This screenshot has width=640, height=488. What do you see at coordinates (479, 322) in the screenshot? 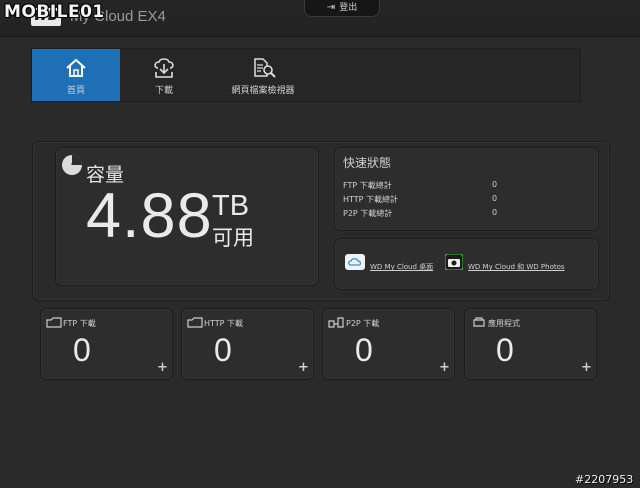
I see `app-icon` at bounding box center [479, 322].